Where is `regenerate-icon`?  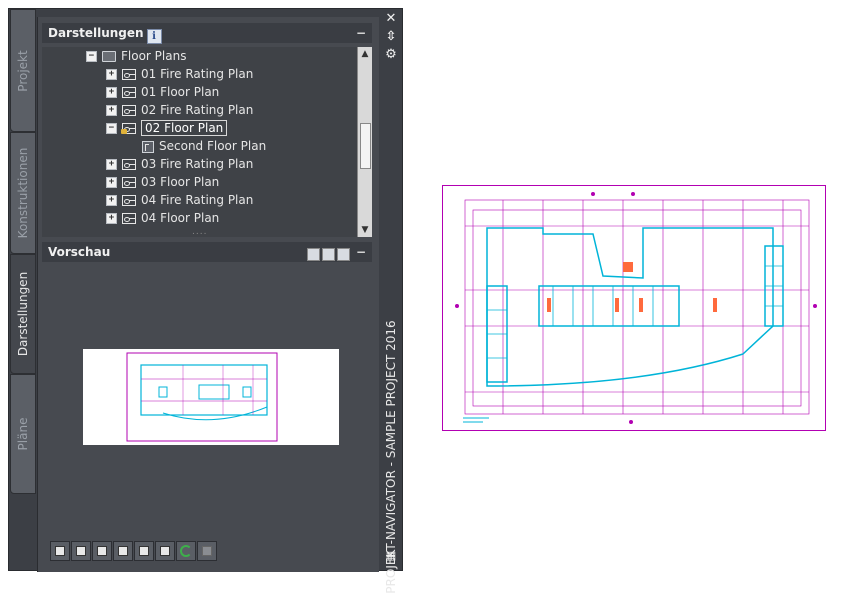
regenerate-icon is located at coordinates (207, 551).